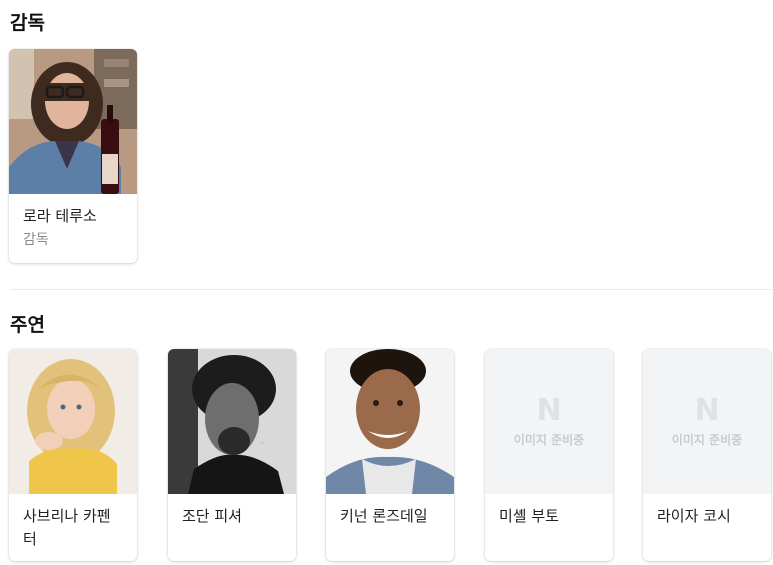 The image size is (773, 565). I want to click on cast-card-michel-buteau: N 이미지 준비중 미셸 부토, so click(549, 455).